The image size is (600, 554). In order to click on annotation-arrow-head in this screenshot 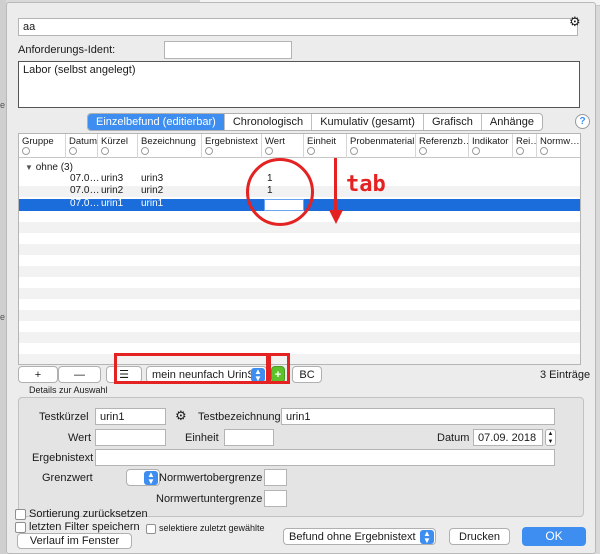, I will do `click(336, 217)`.